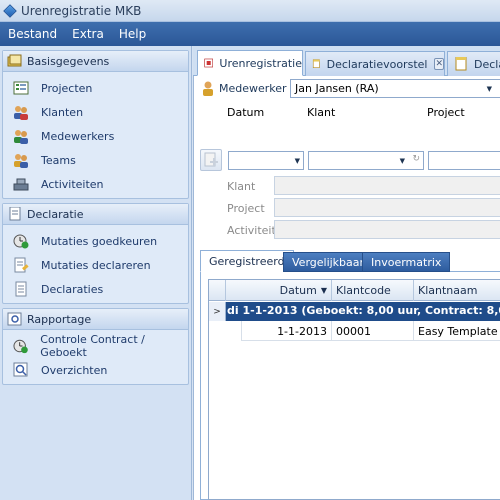 The height and width of the screenshot is (500, 500). I want to click on tab-label: Geregistreerd, so click(247, 261).